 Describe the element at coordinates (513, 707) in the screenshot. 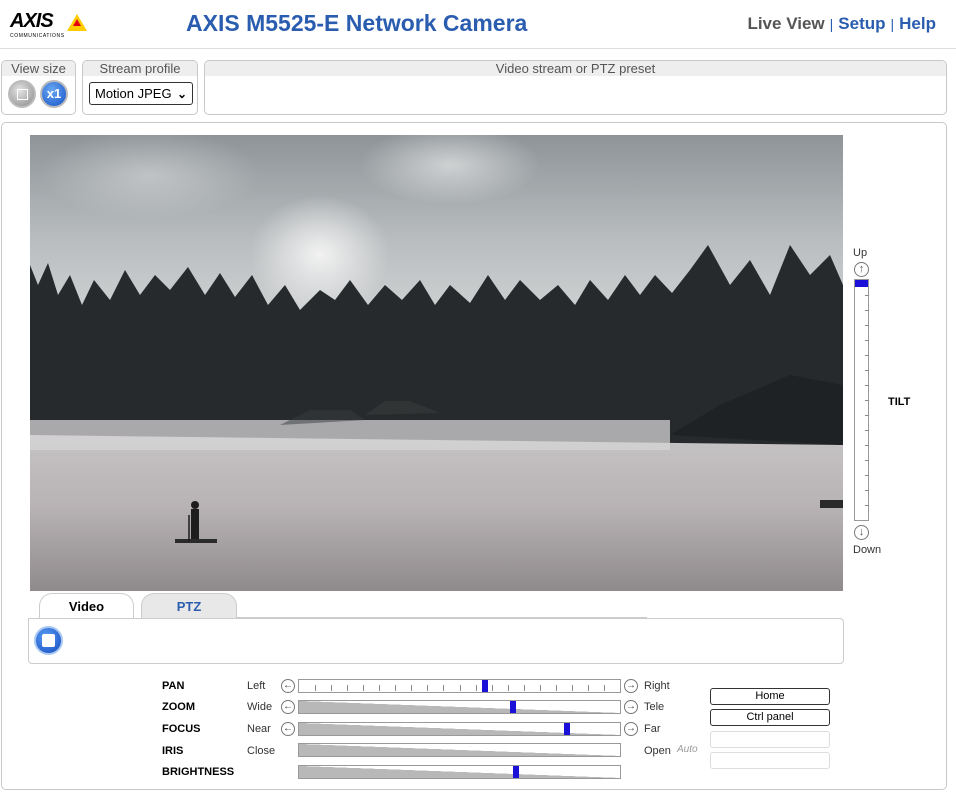

I see `zoom-slider-handle` at that location.